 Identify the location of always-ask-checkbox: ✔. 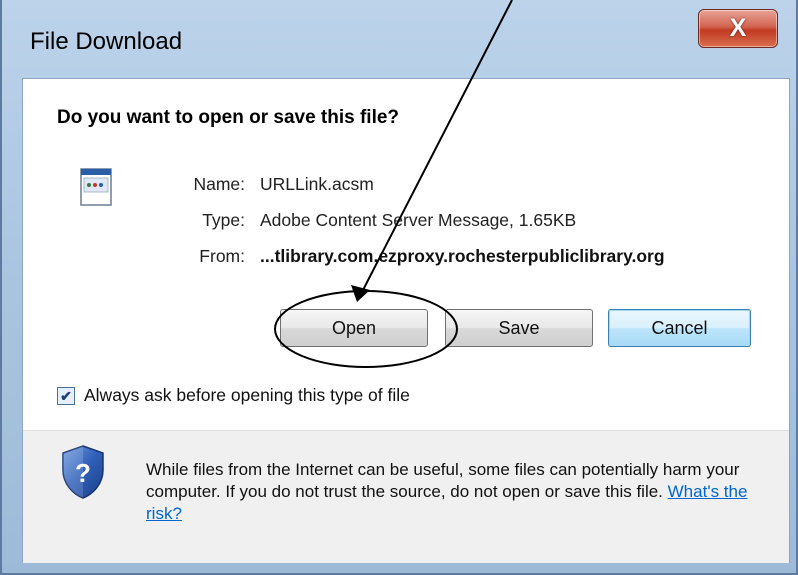
(66, 396).